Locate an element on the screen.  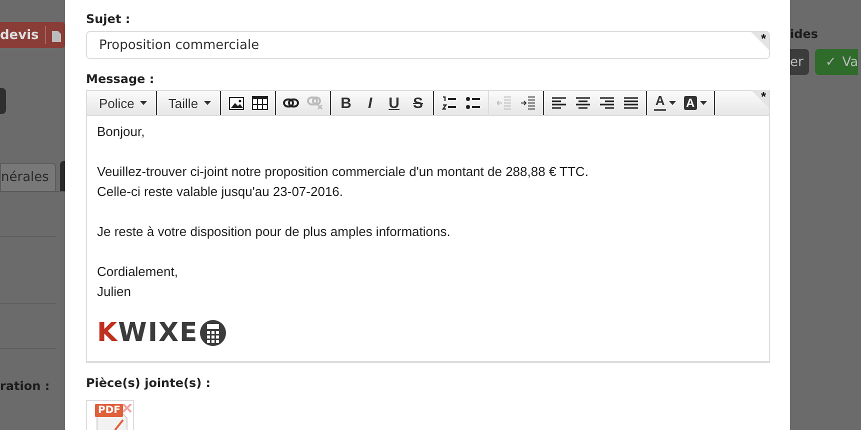
file-type-label: PDF is located at coordinates (109, 410).